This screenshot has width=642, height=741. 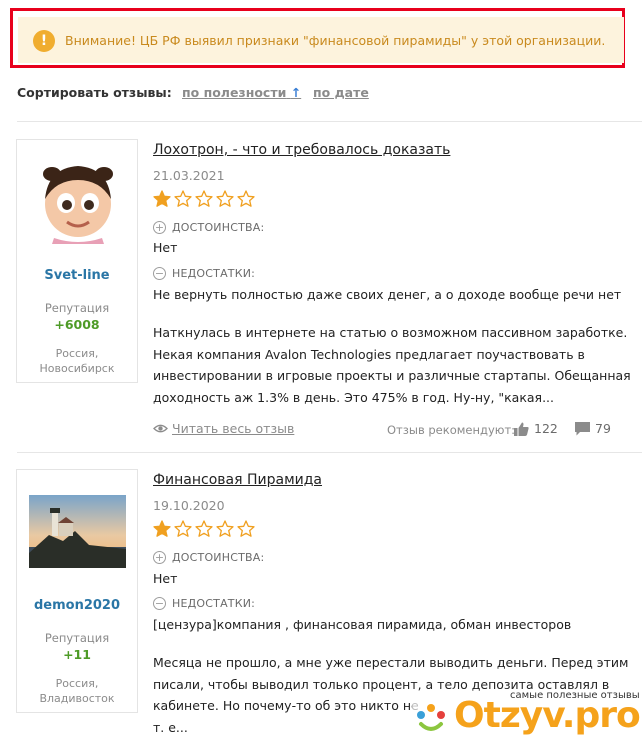 I want to click on likes-count: 122, so click(x=546, y=428).